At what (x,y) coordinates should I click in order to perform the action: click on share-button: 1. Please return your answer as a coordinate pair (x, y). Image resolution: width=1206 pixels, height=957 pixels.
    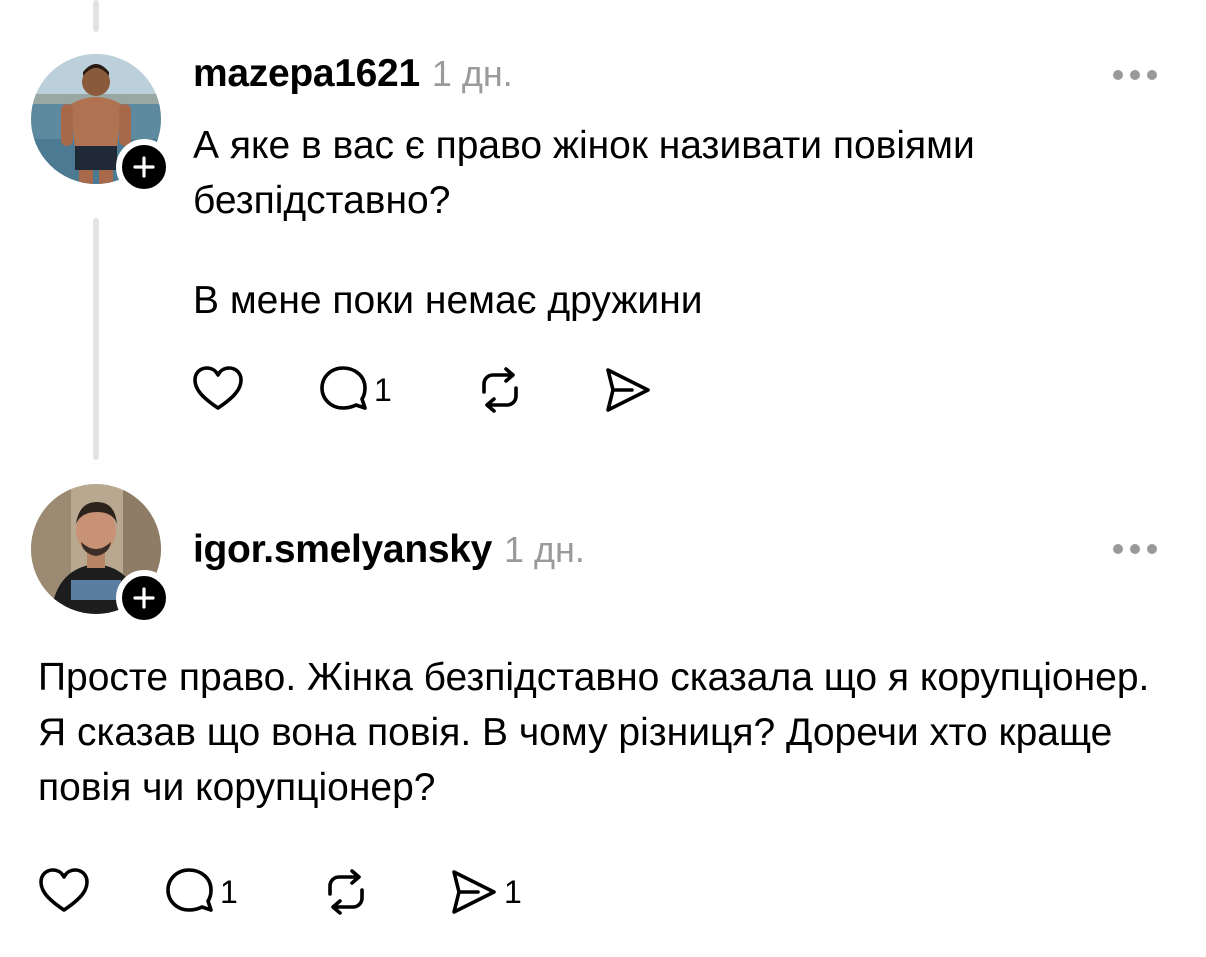
    Looking at the image, I should click on (483, 892).